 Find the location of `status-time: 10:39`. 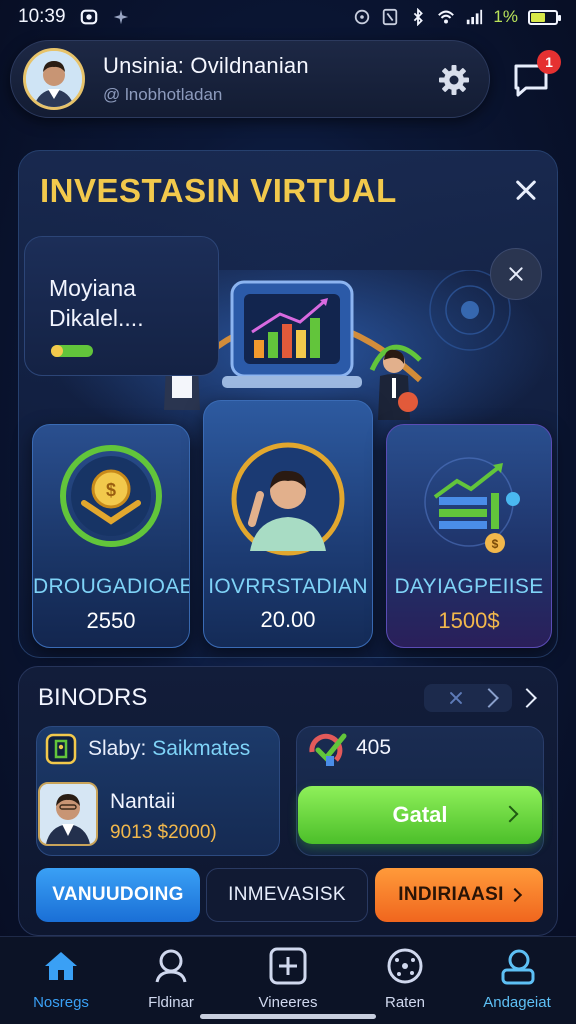

status-time: 10:39 is located at coordinates (42, 16).